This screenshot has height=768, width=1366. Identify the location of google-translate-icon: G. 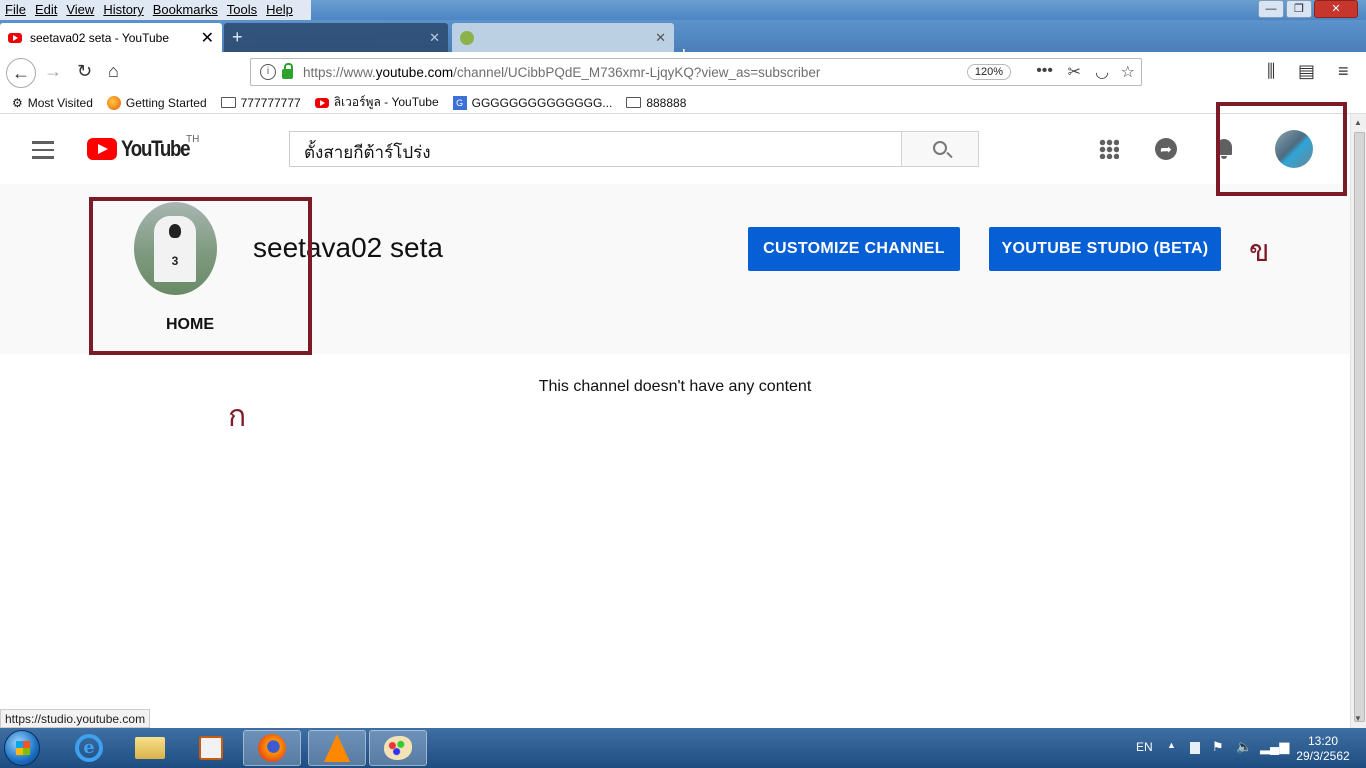
(459, 102).